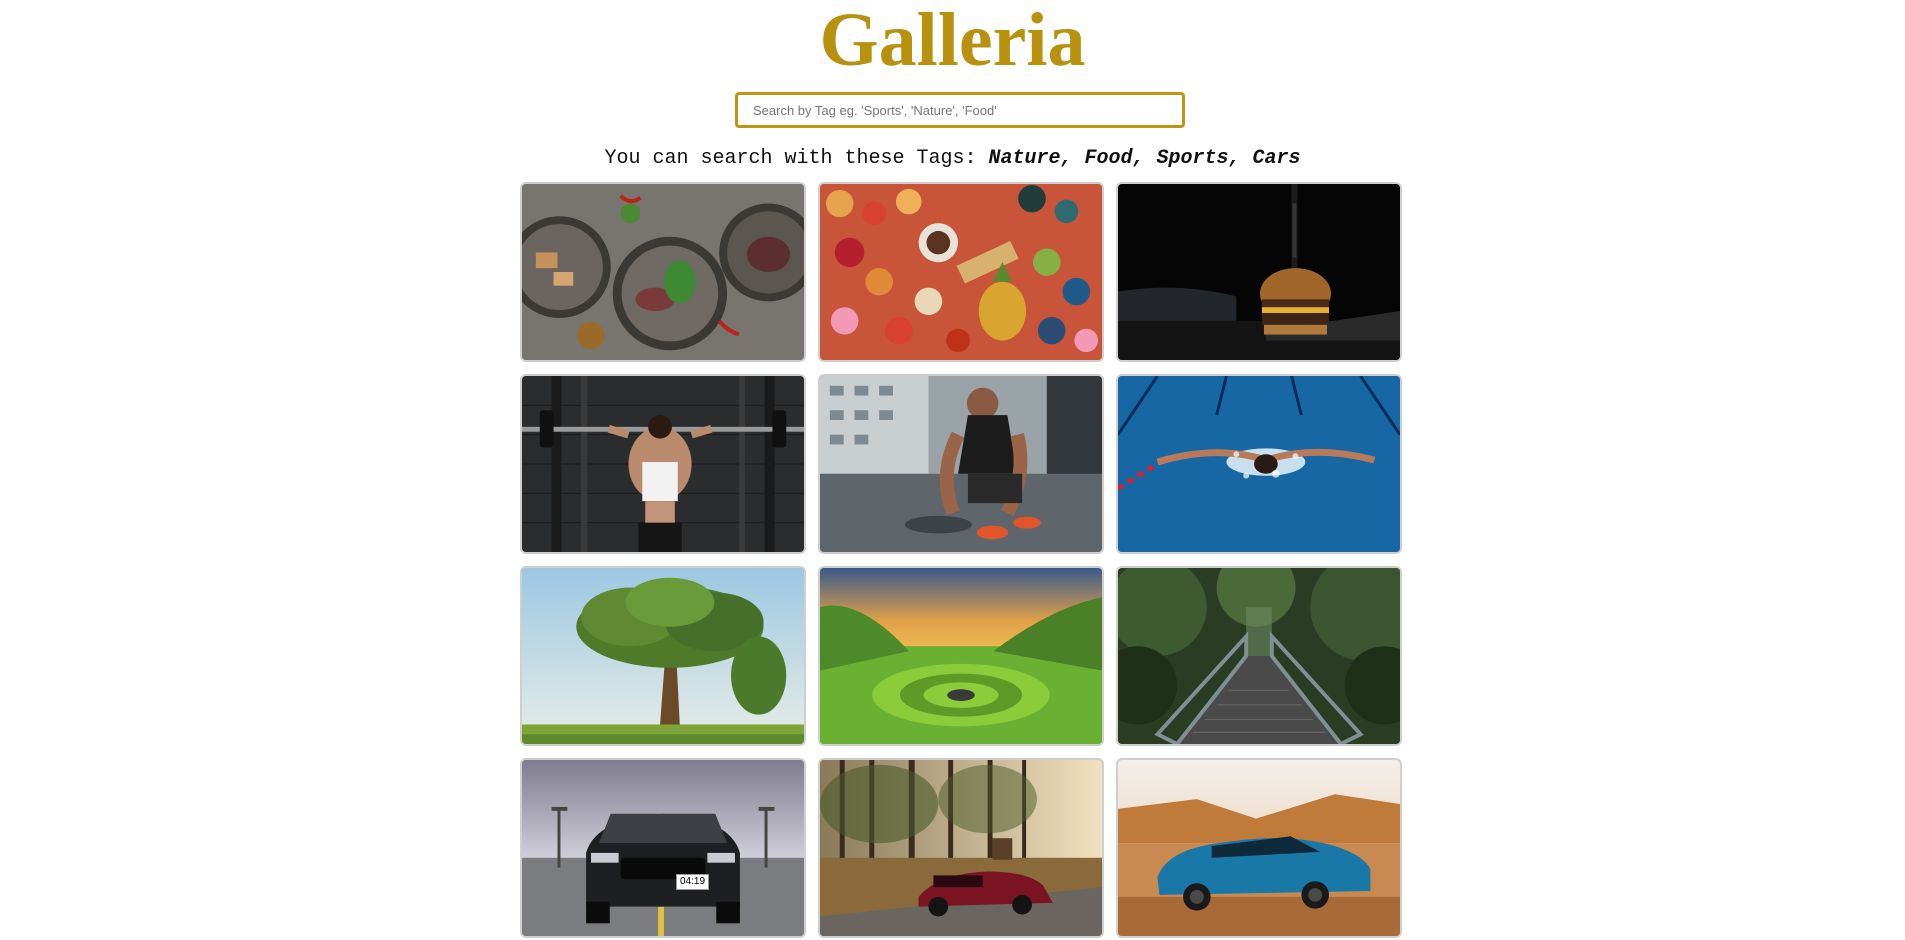 This screenshot has width=1905, height=940. I want to click on gallery-image-sports-runner, so click(961, 464).